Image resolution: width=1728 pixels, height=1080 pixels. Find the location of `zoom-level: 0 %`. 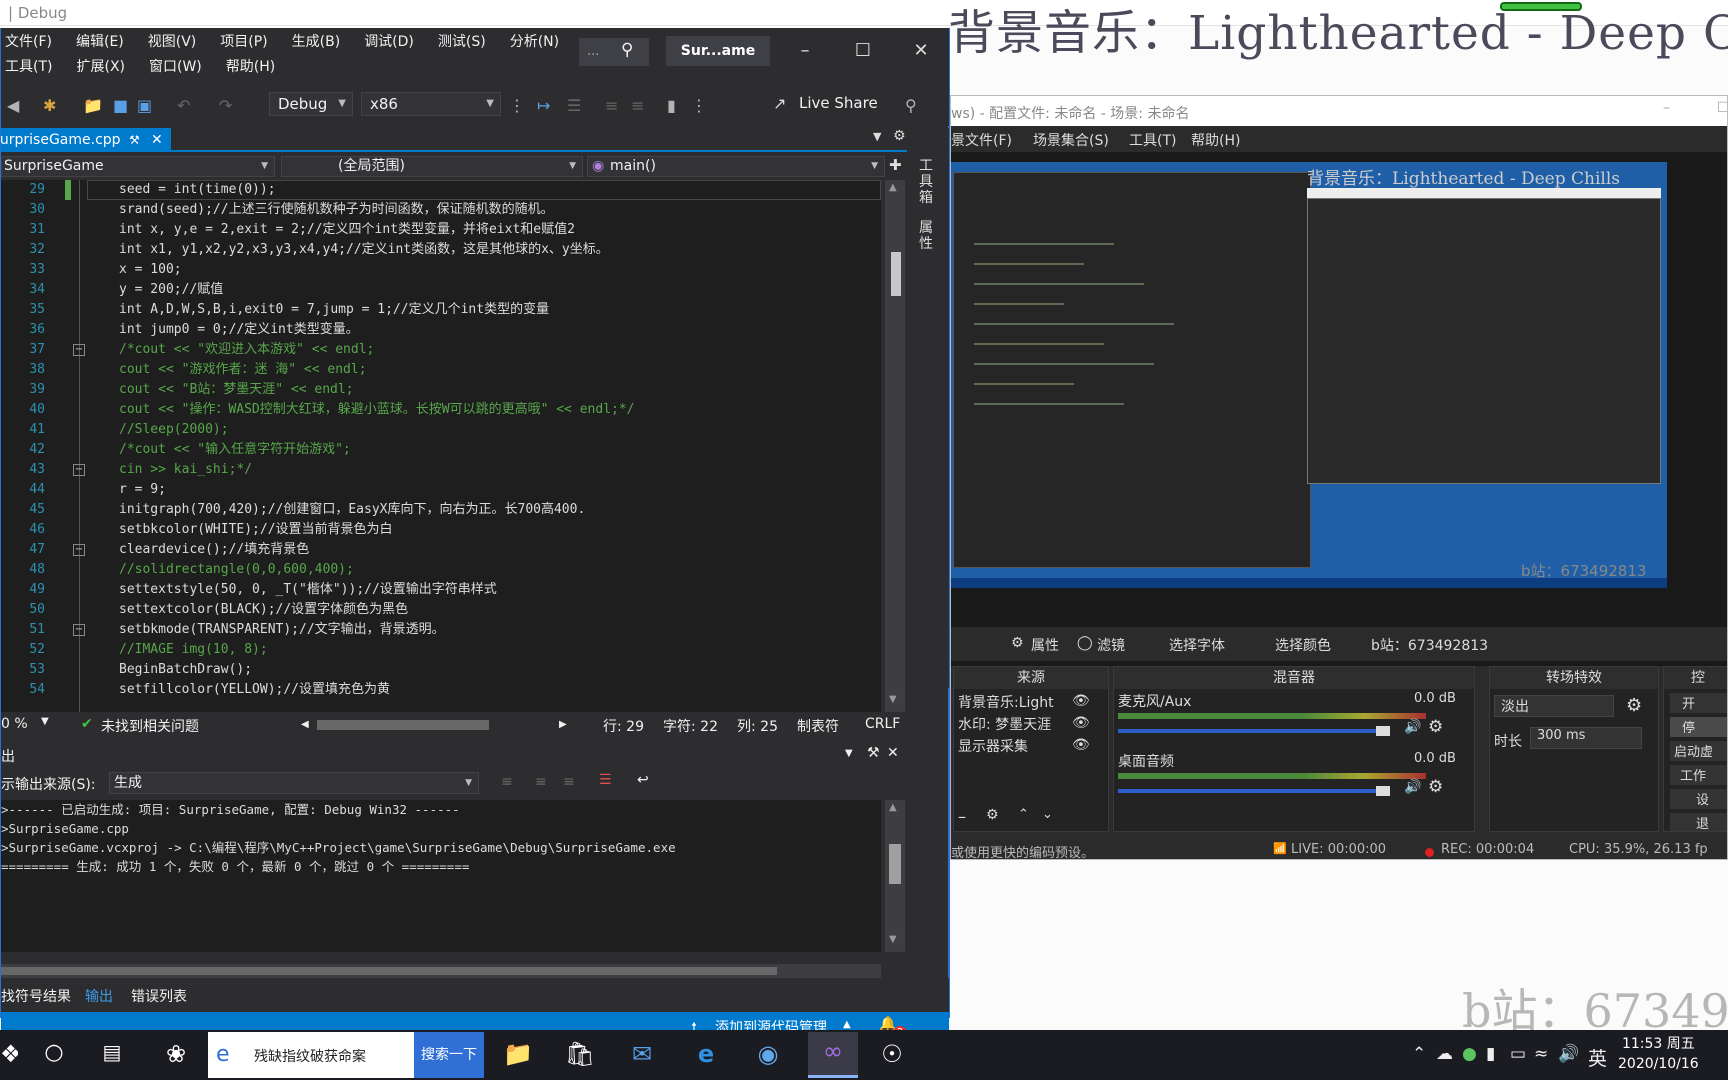

zoom-level: 0 % is located at coordinates (14, 724).